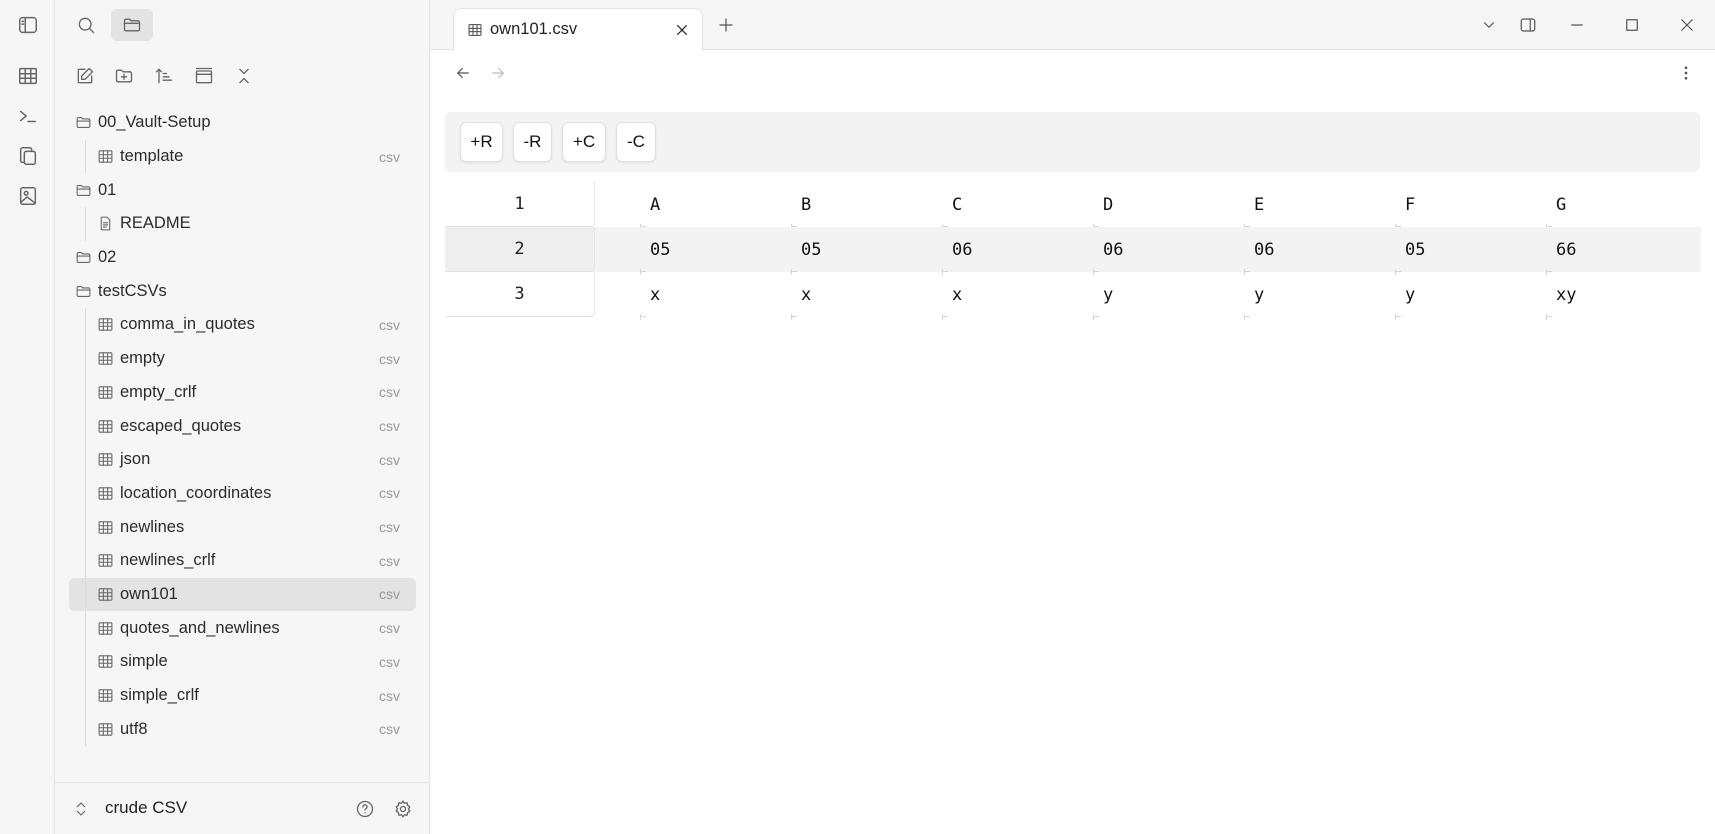 The width and height of the screenshot is (1715, 834). What do you see at coordinates (403, 809) in the screenshot?
I see `settings-gear-icon` at bounding box center [403, 809].